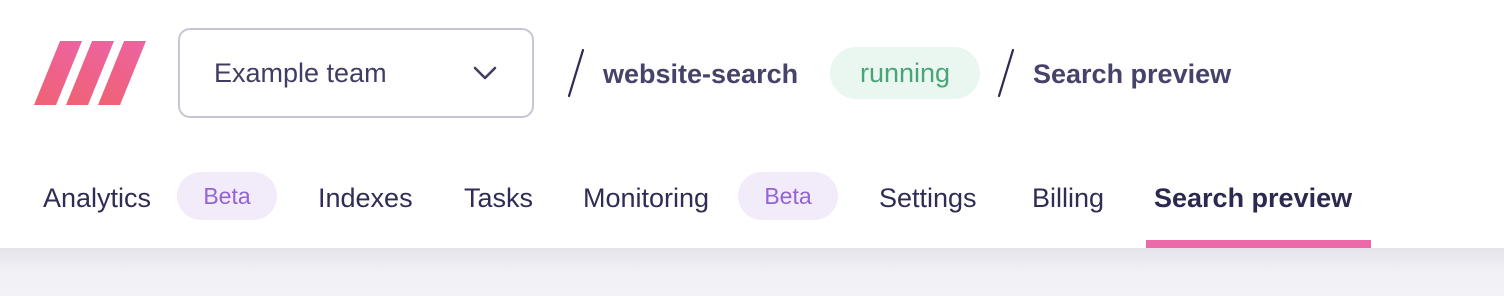 Image resolution: width=1504 pixels, height=296 pixels. What do you see at coordinates (365, 198) in the screenshot?
I see `tab-label: Indexes` at bounding box center [365, 198].